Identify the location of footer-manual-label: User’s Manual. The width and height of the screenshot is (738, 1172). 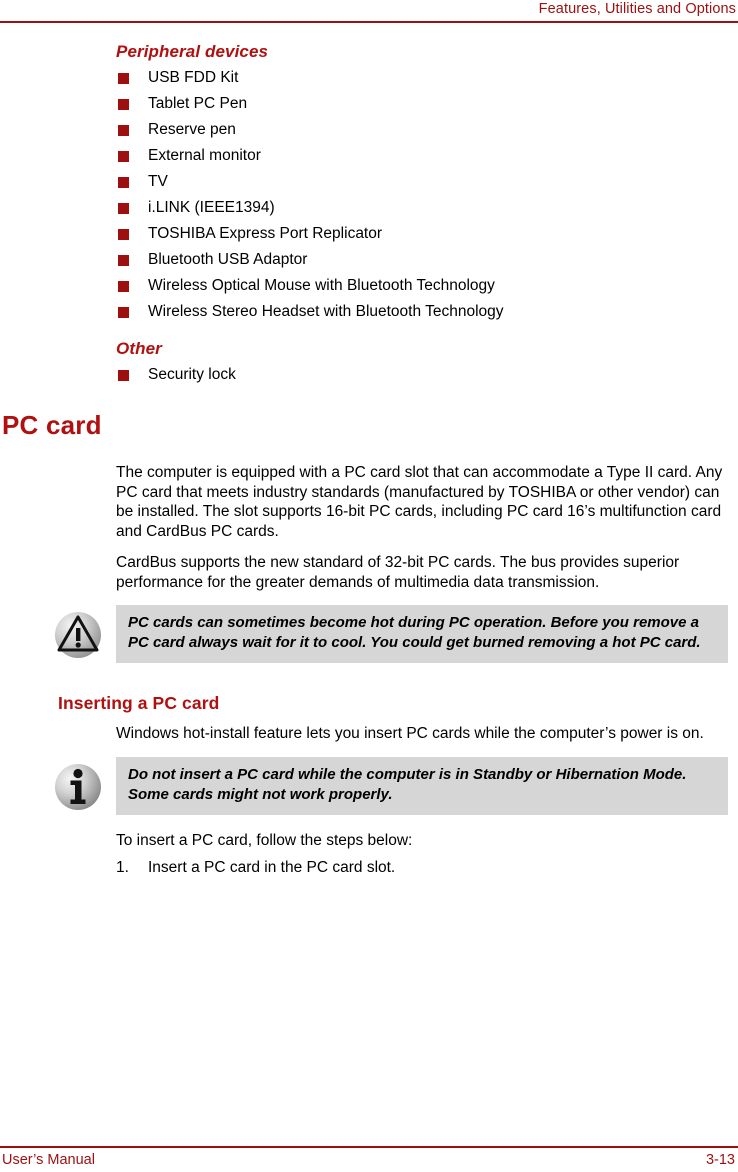
(48, 1160).